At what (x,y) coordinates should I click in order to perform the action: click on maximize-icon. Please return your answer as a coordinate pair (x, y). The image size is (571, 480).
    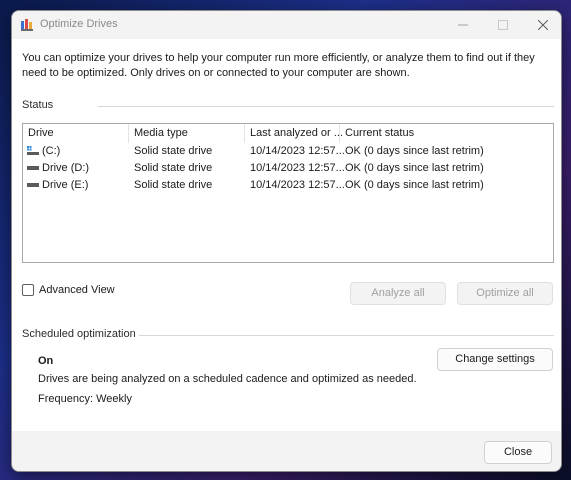
    Looking at the image, I should click on (503, 25).